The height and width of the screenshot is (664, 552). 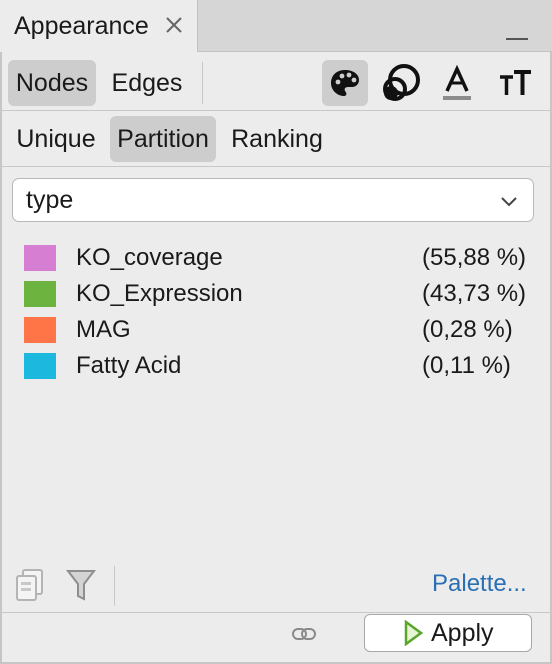 I want to click on tab-partition: Partition, so click(x=163, y=139).